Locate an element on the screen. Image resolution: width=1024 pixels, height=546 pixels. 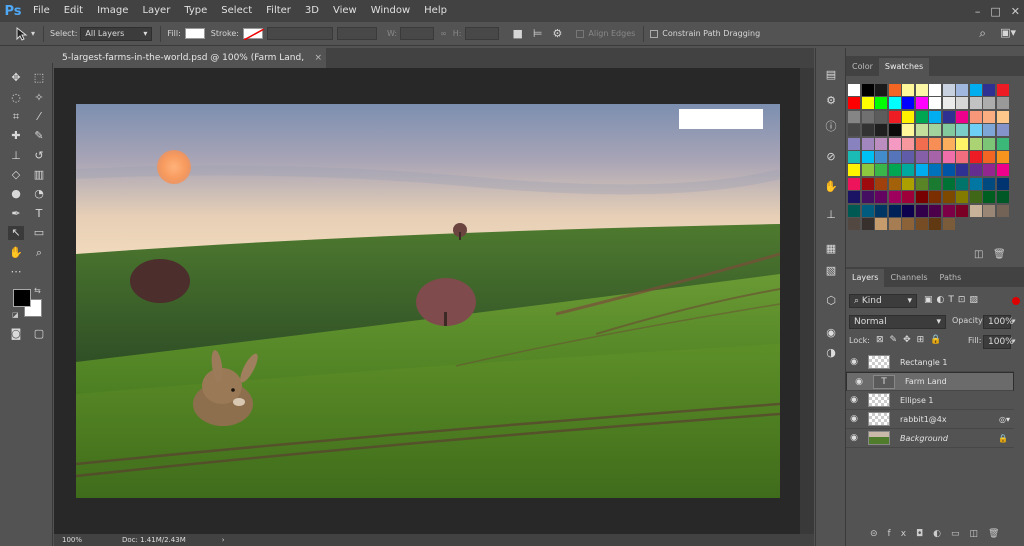
healing-brush-tool-icon: ✚ is located at coordinates (16, 136).